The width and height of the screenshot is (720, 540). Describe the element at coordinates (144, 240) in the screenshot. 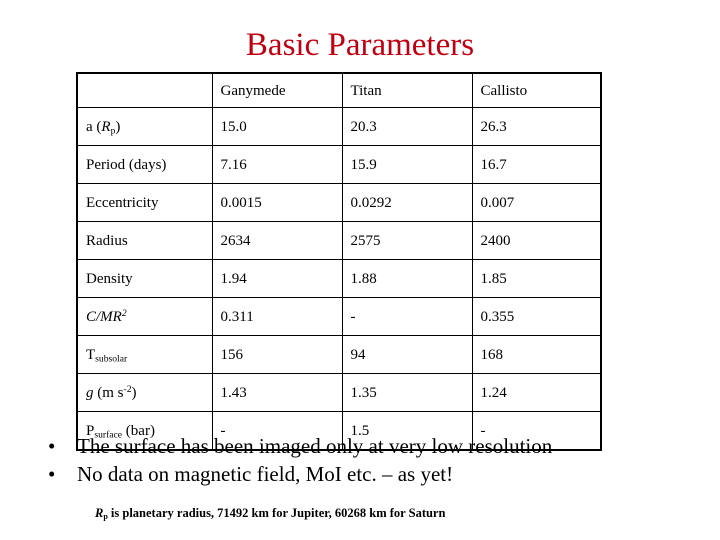

I see `row-label-radius: Radius` at that location.